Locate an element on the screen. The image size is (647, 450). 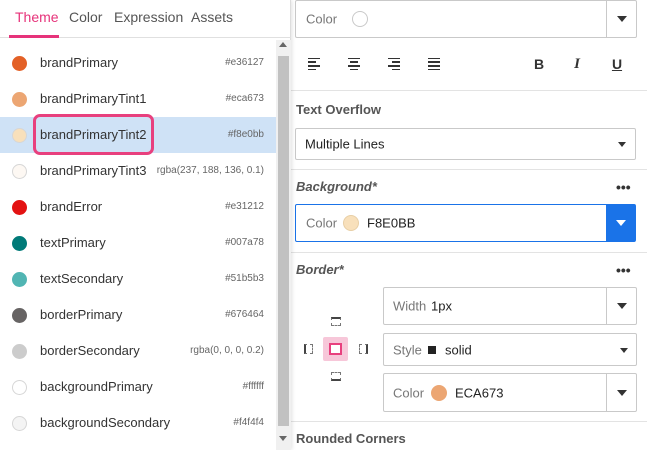
tab-color: Color is located at coordinates (85, 17).